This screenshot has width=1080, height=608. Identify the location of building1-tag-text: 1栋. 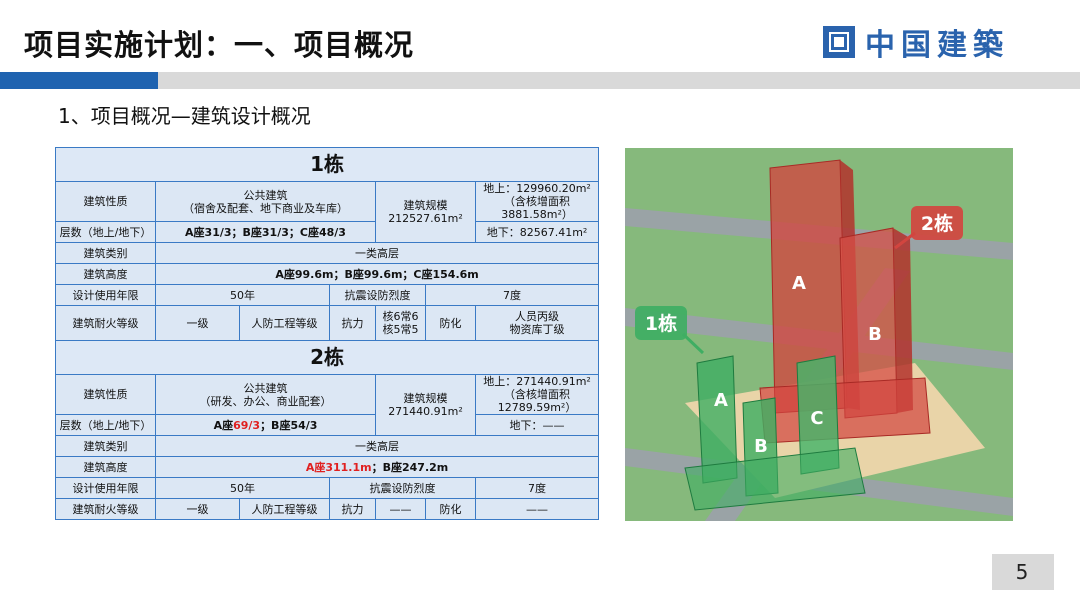
(661, 323).